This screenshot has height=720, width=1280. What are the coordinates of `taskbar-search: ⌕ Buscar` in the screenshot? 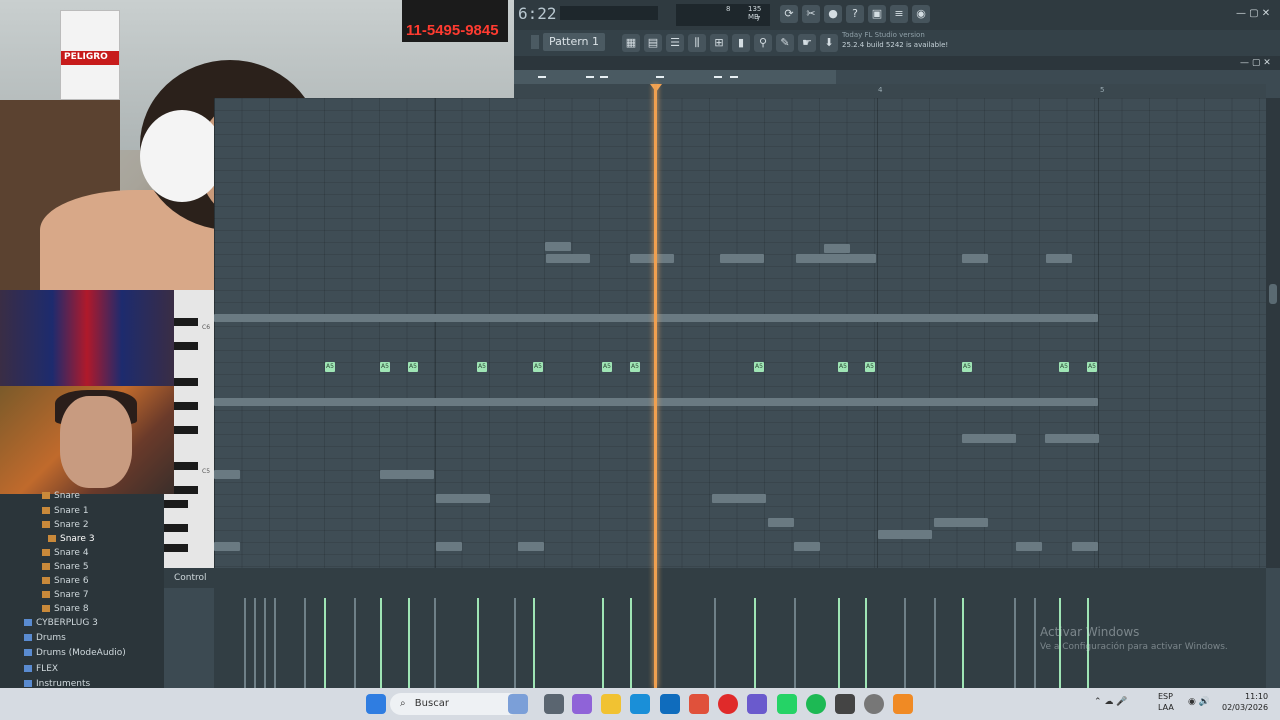 It's located at (455, 704).